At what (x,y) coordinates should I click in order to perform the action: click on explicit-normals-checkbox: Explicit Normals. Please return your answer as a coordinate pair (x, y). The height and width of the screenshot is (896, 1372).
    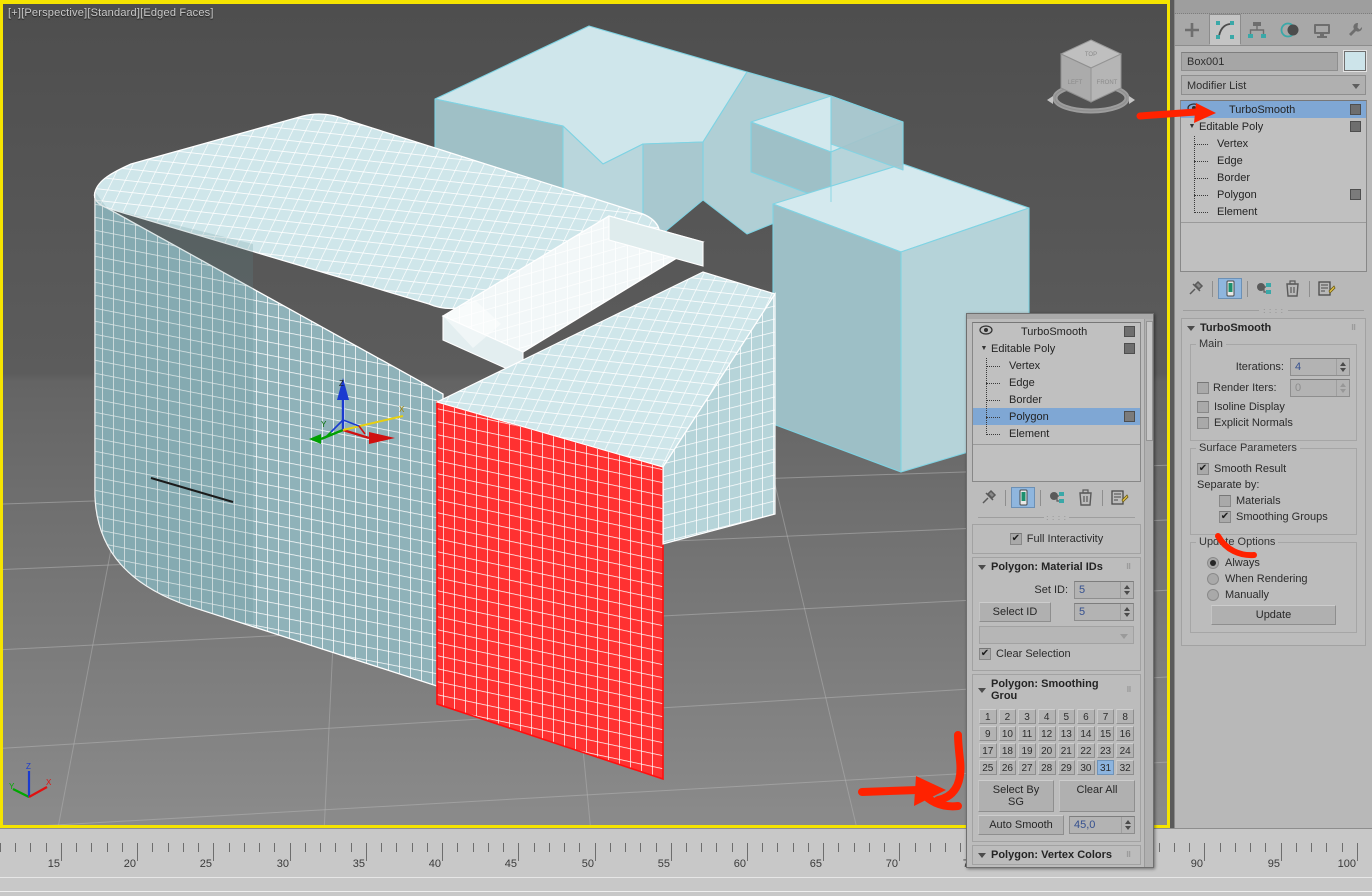
    Looking at the image, I should click on (1273, 423).